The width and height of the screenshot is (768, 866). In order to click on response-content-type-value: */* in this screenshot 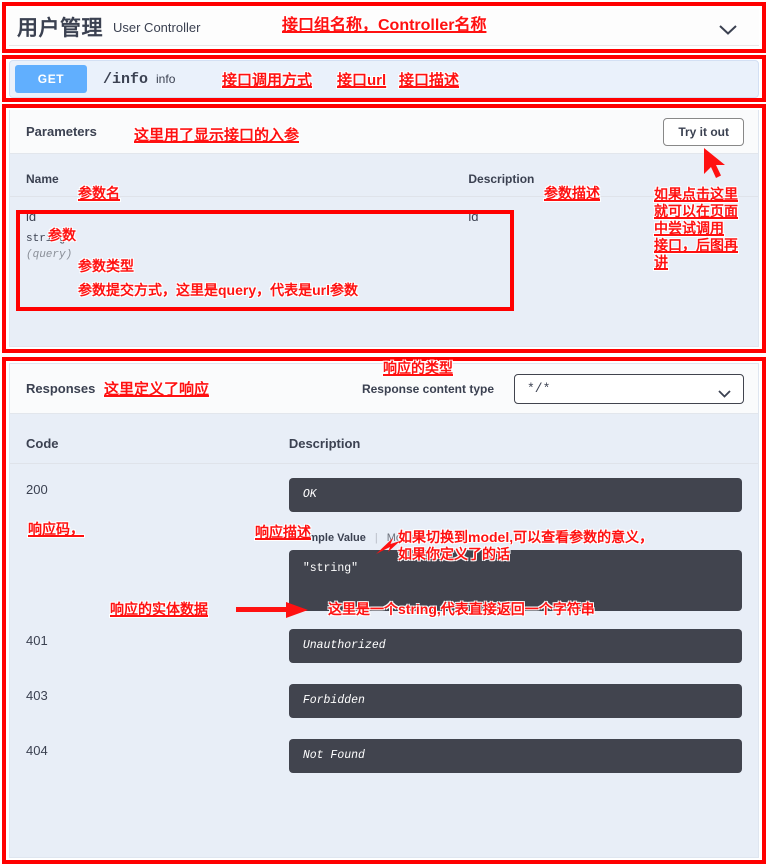, I will do `click(539, 388)`.